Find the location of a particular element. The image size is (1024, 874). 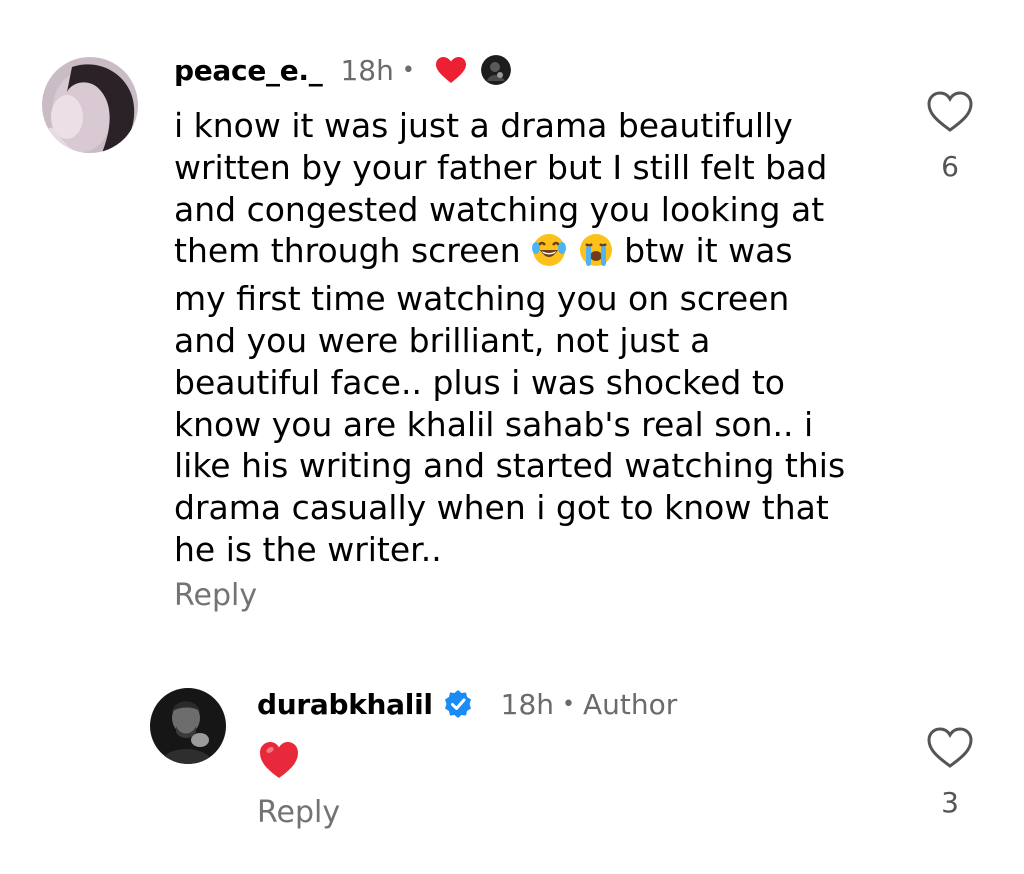

comment-text-line: he is the writer.. is located at coordinates (308, 549).